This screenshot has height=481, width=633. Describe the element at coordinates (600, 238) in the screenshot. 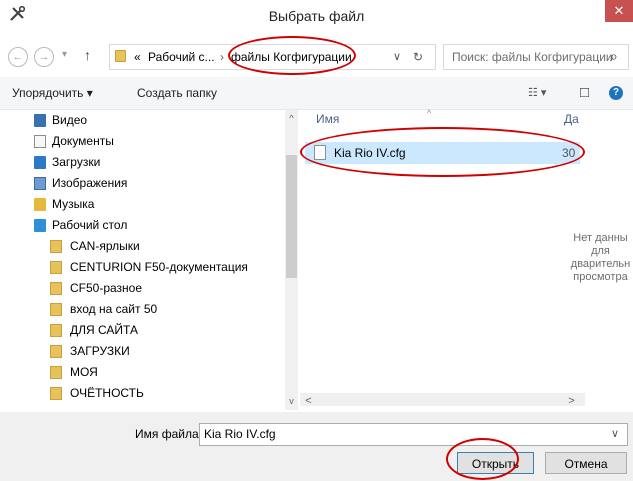

I see `preview-line: Нет данны` at that location.